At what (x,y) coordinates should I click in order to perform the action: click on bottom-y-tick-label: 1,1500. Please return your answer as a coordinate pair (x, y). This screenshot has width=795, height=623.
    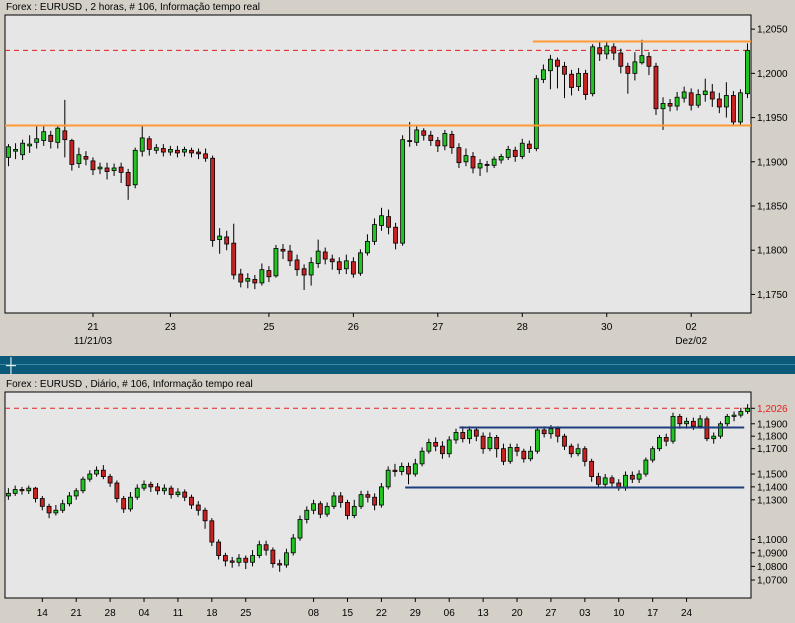
    Looking at the image, I should click on (772, 475).